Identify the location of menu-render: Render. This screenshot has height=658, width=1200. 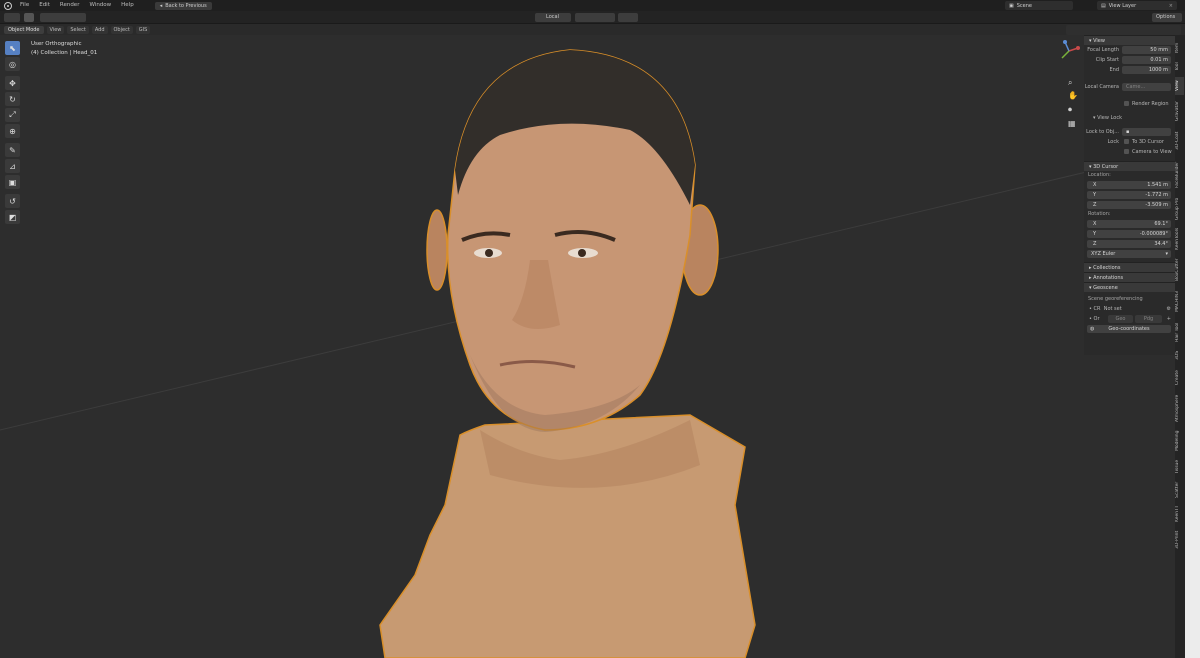
(70, 5).